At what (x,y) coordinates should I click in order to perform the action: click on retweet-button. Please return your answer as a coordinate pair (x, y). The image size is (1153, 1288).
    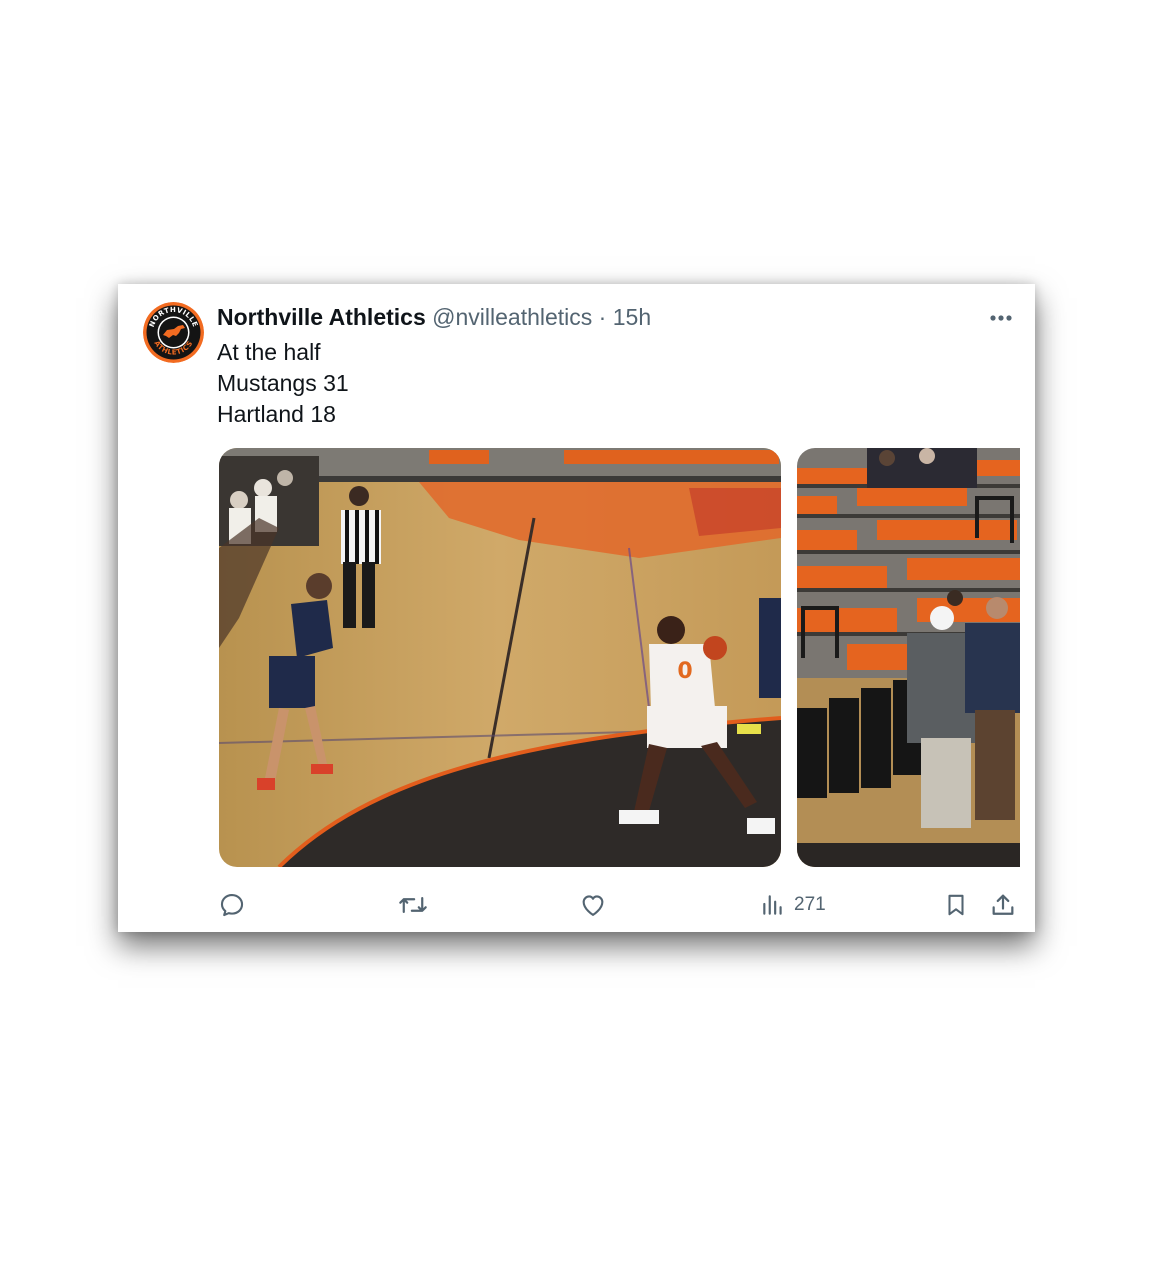
    Looking at the image, I should click on (413, 905).